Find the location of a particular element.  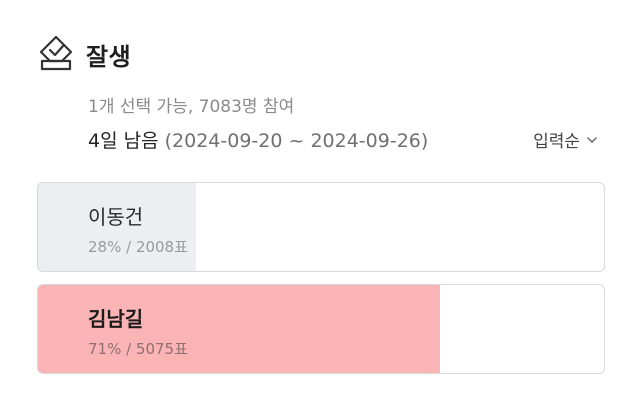

poll-meta: 1개 선택 가능, 7083명 참여 is located at coordinates (191, 107).